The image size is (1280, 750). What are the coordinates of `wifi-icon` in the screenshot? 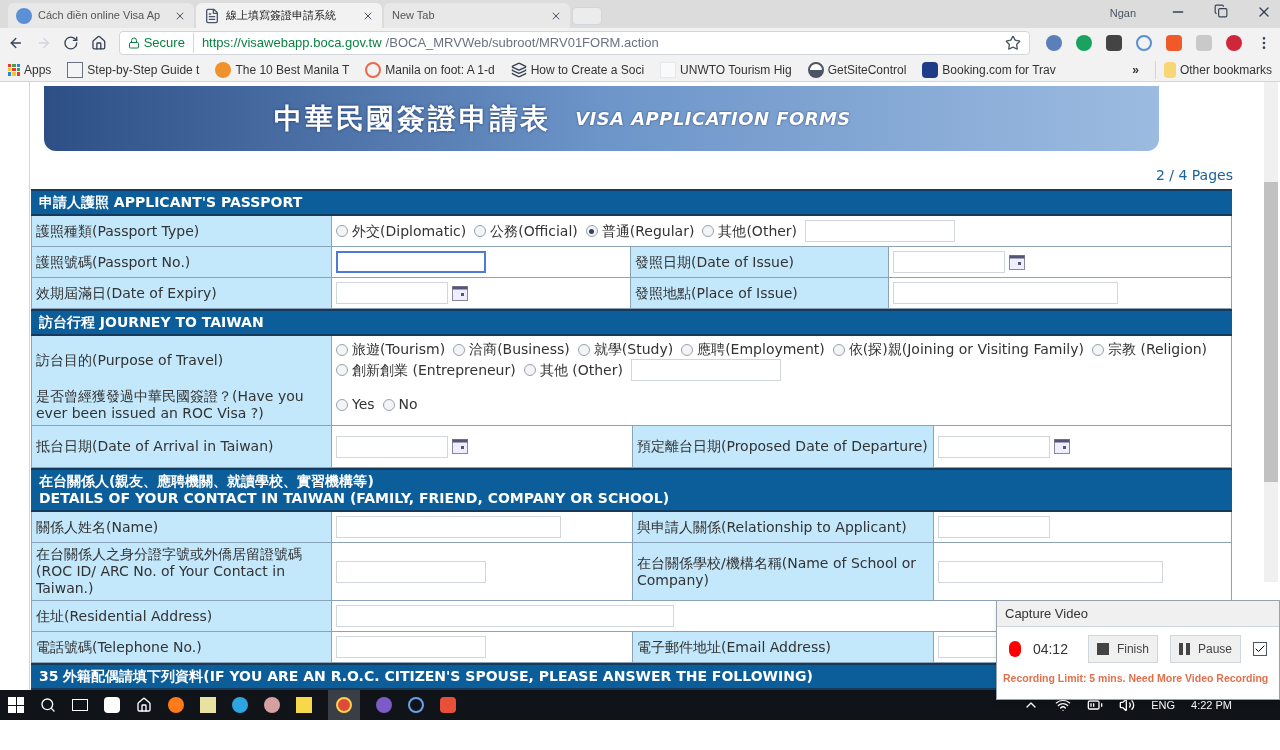 It's located at (1063, 705).